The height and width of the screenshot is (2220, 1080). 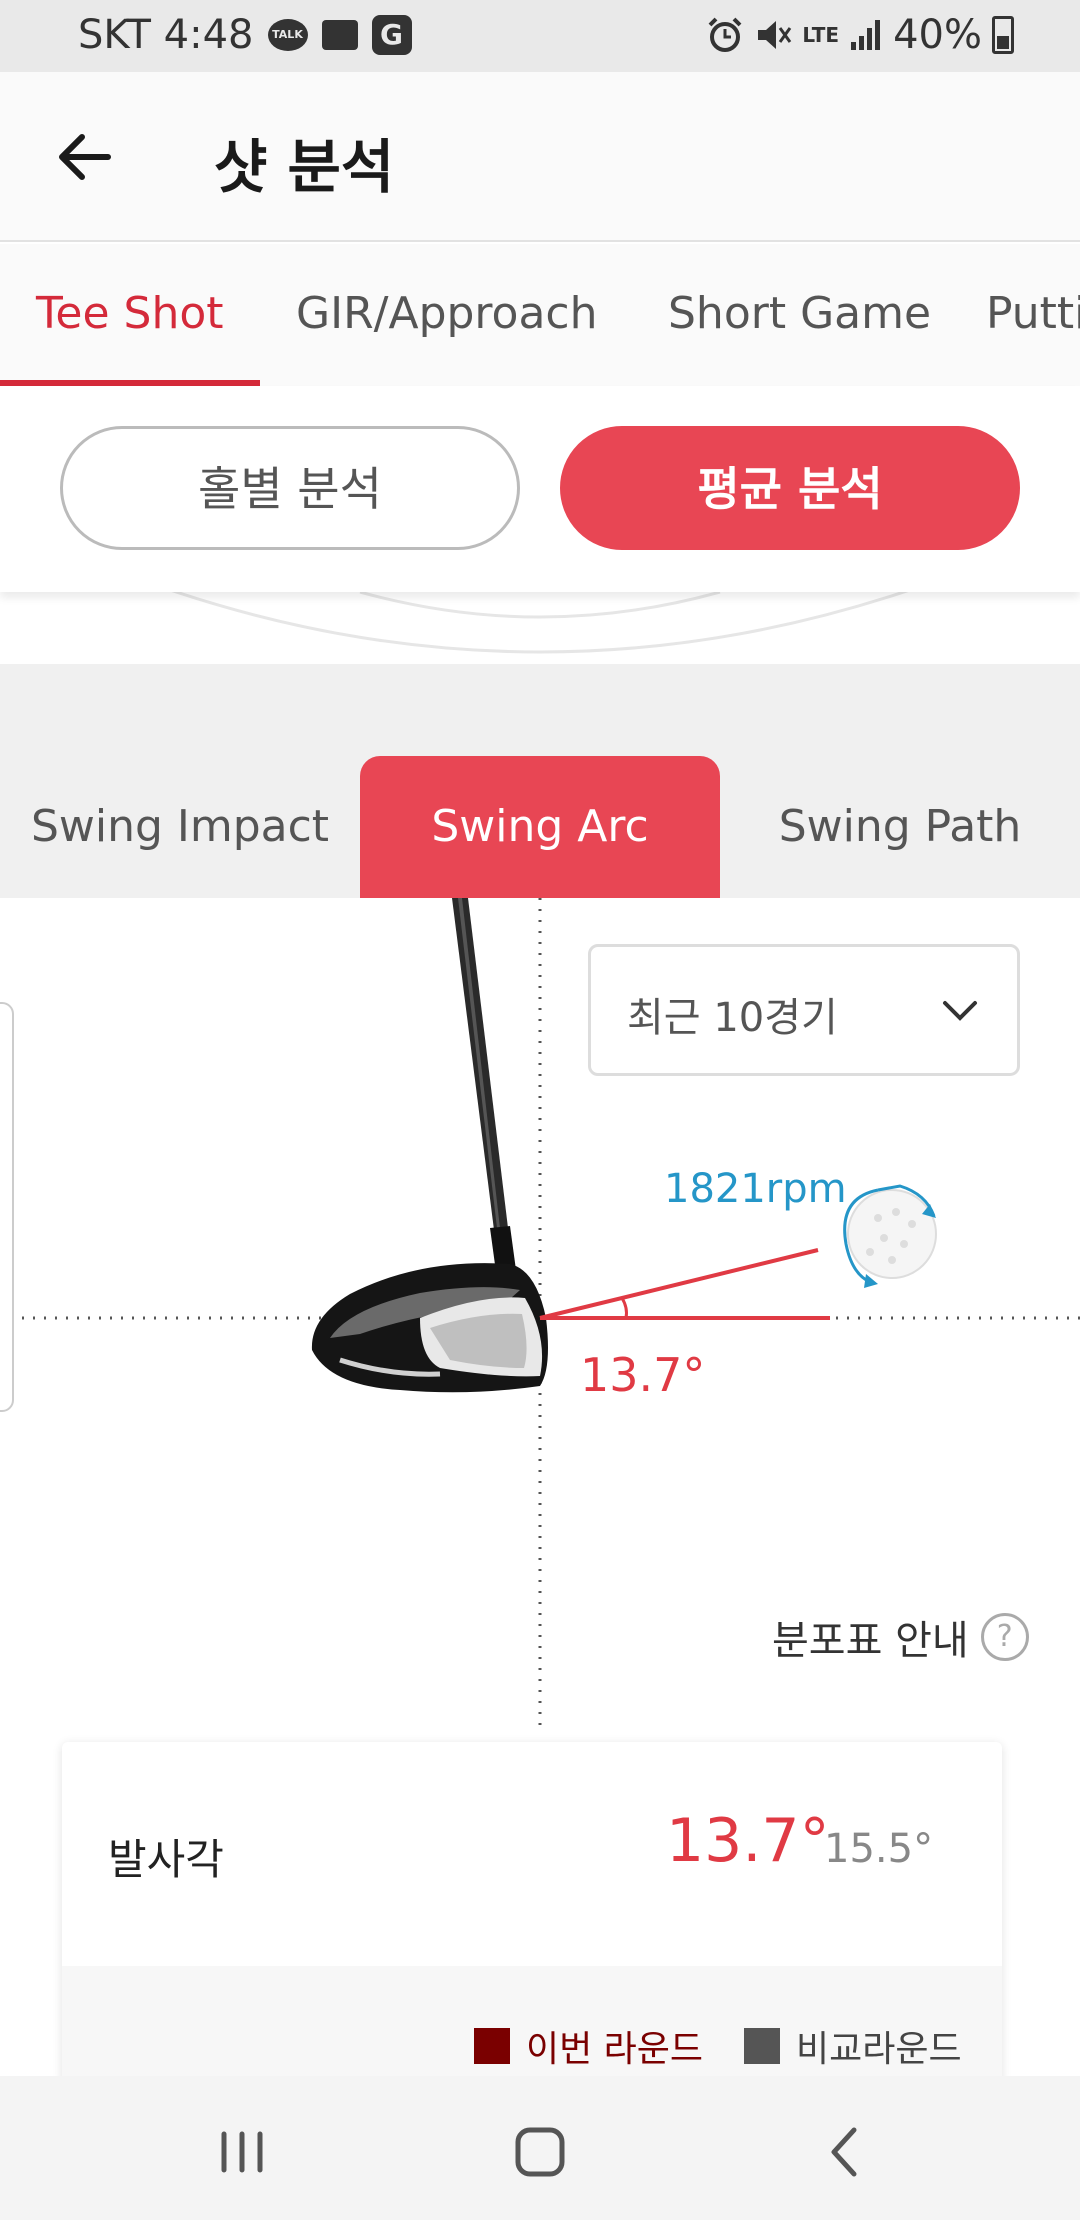 I want to click on legend-compare-round: 비교라운드, so click(x=853, y=2046).